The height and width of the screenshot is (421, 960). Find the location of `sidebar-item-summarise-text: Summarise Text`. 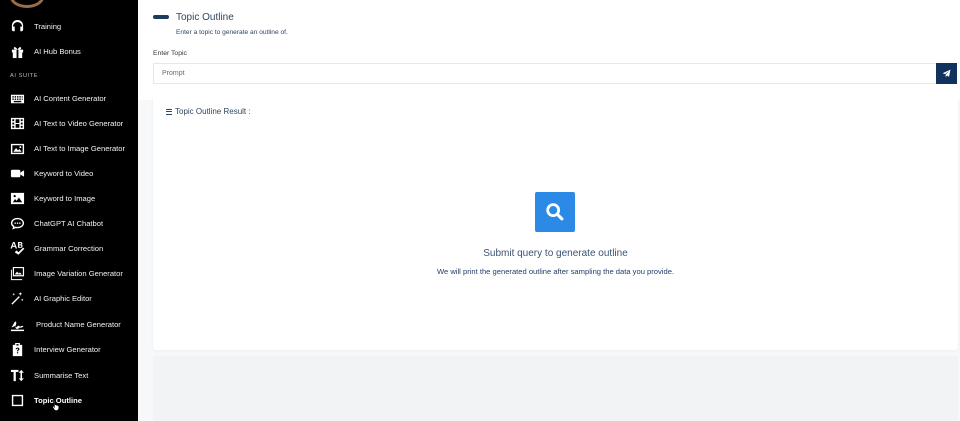

sidebar-item-summarise-text: Summarise Text is located at coordinates (69, 375).